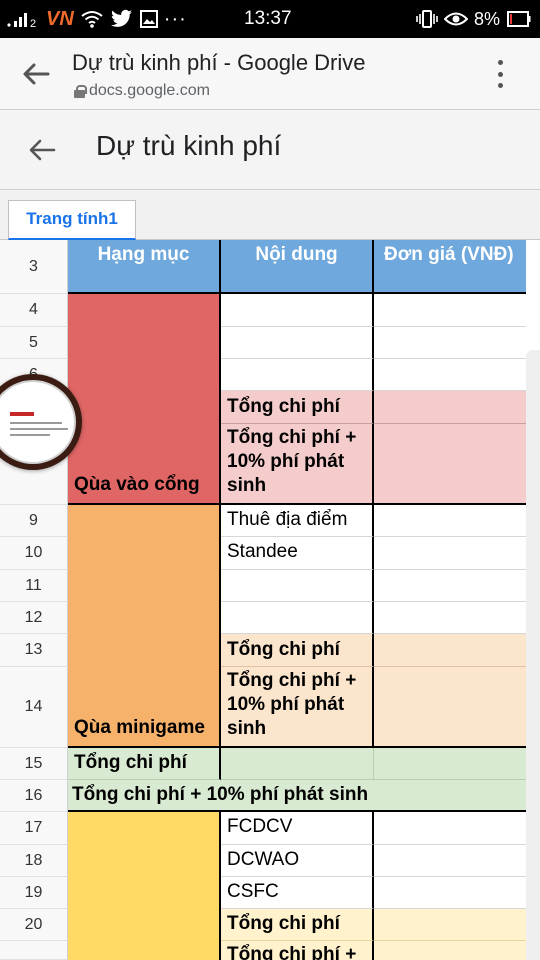 The width and height of the screenshot is (540, 960). I want to click on category-cell-minigame-gift: Qùa minigame, so click(144, 626).